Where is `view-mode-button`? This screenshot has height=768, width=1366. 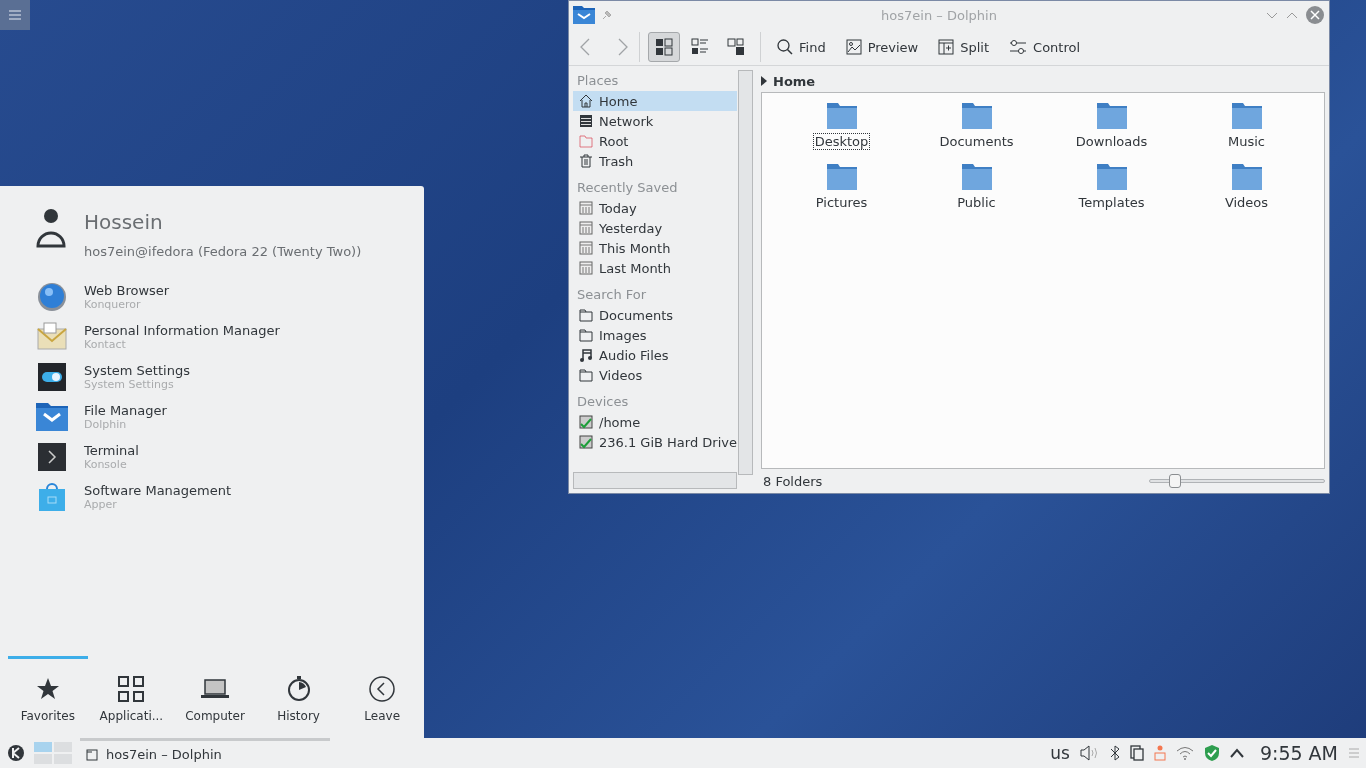
view-mode-button is located at coordinates (664, 47).